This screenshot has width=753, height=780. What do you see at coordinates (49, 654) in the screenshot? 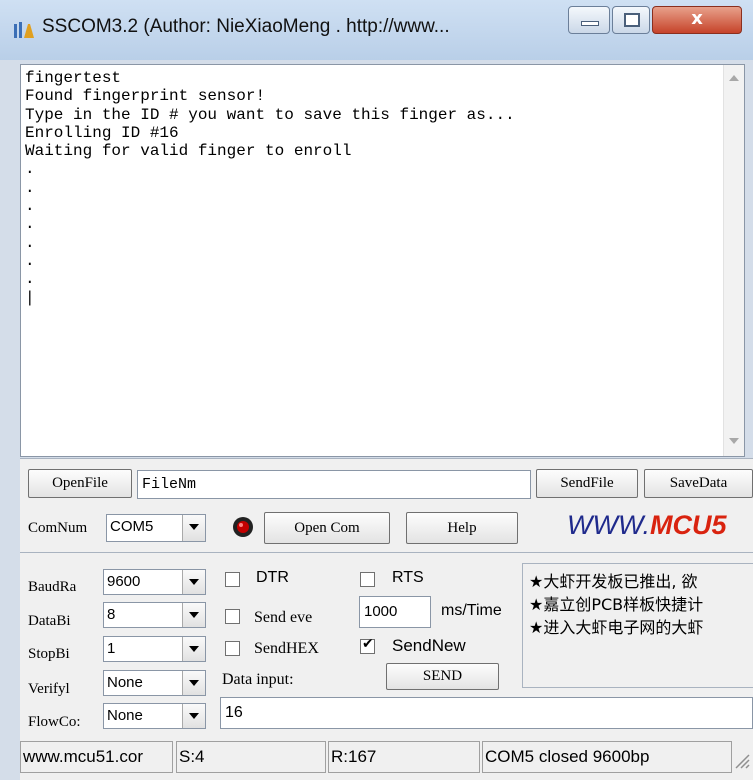
I see `stop-bits-label: StopBi` at bounding box center [49, 654].